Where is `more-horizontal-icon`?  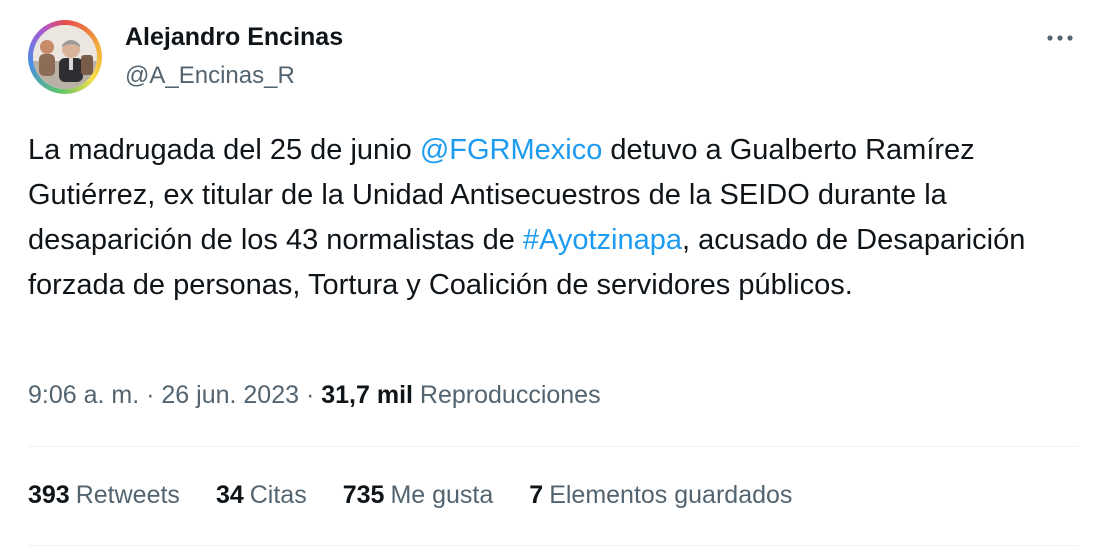
more-horizontal-icon is located at coordinates (1060, 38).